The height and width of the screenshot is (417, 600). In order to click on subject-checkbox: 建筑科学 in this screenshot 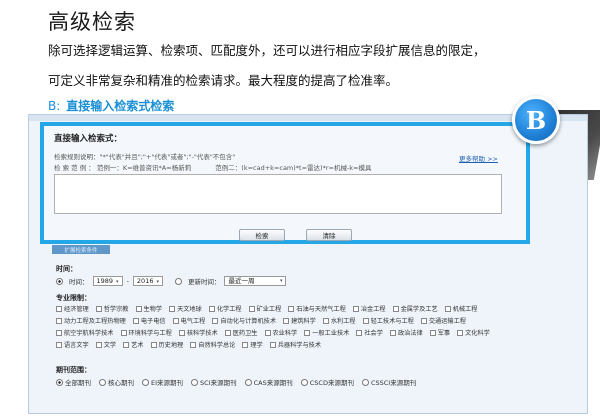, I will do `click(299, 320)`.